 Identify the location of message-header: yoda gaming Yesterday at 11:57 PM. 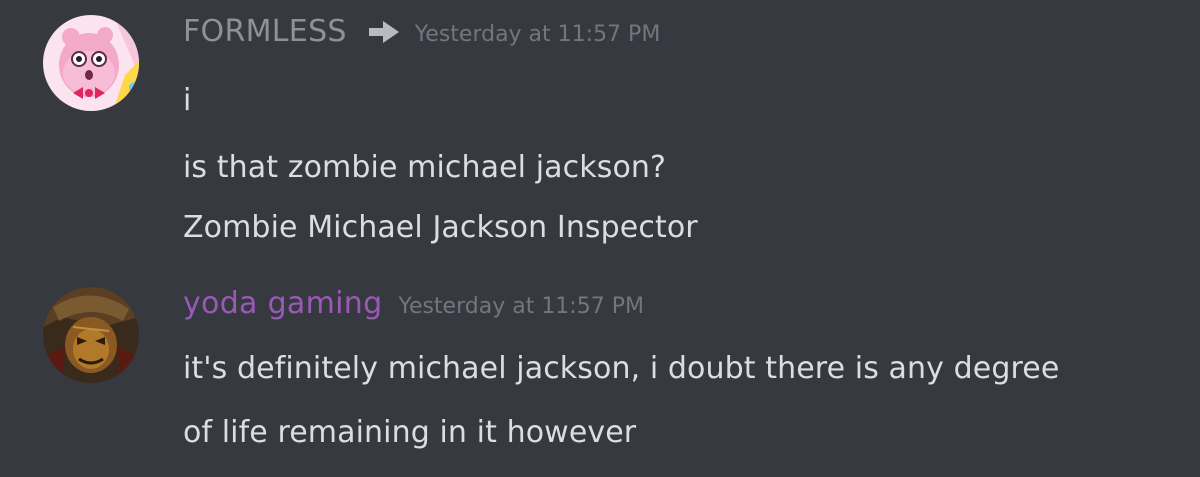
(413, 303).